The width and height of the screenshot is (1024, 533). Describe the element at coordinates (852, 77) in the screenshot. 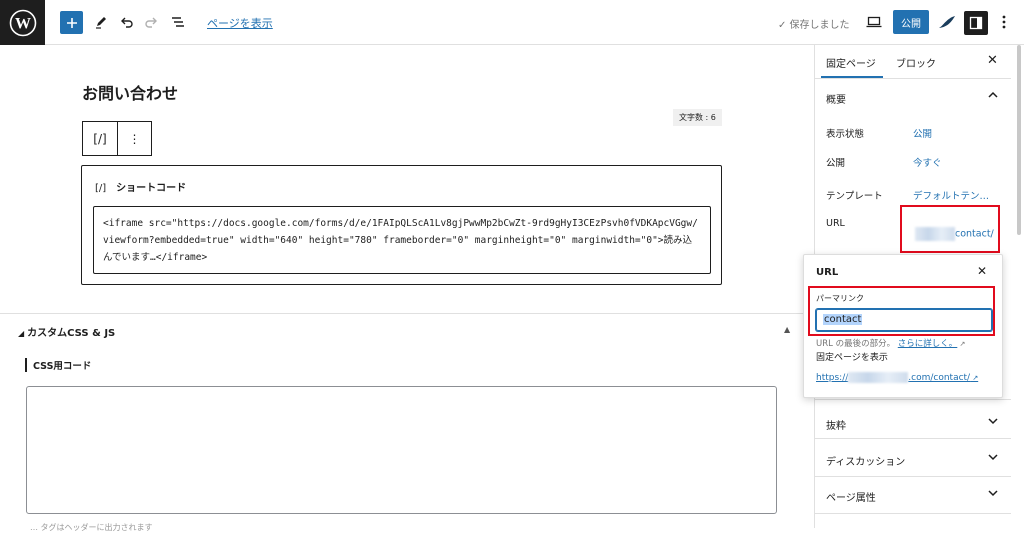

I see `active-tab-indicator` at that location.